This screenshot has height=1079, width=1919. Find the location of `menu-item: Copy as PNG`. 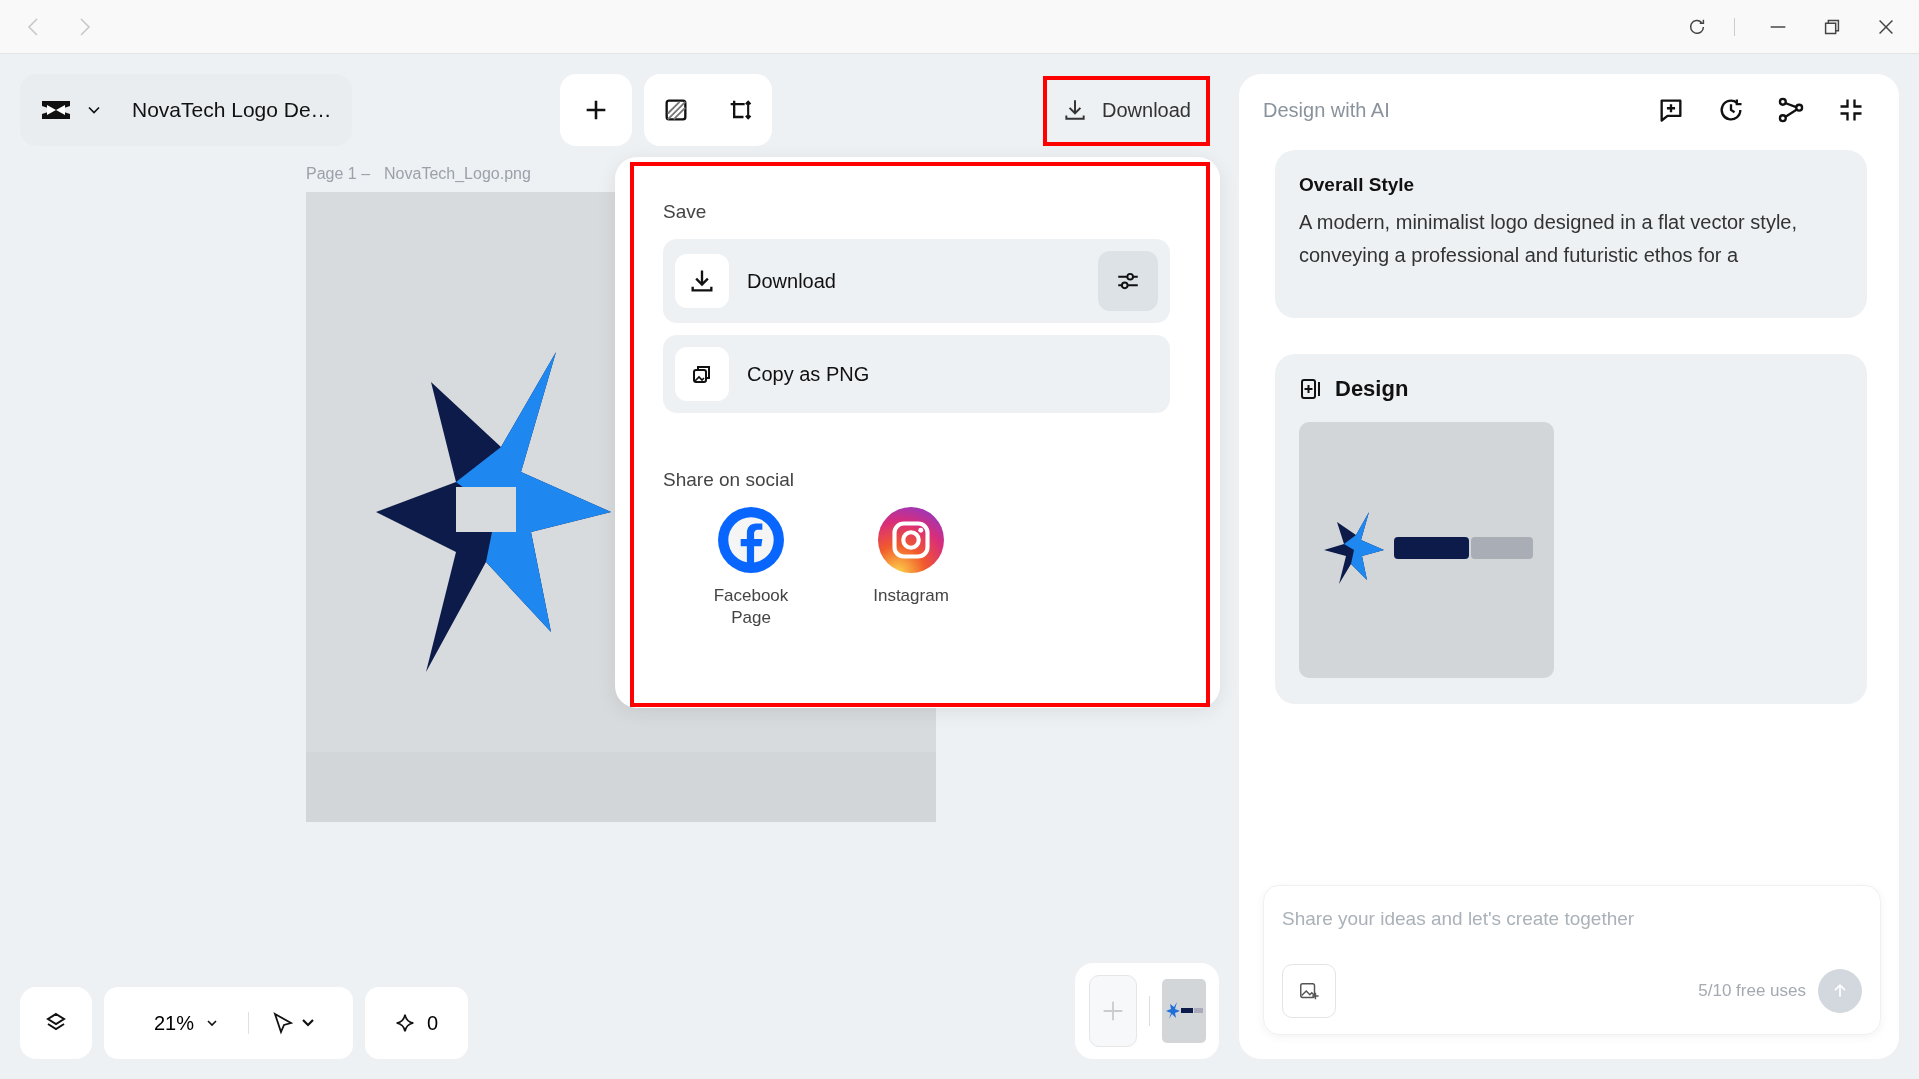

menu-item: Copy as PNG is located at coordinates (916, 374).